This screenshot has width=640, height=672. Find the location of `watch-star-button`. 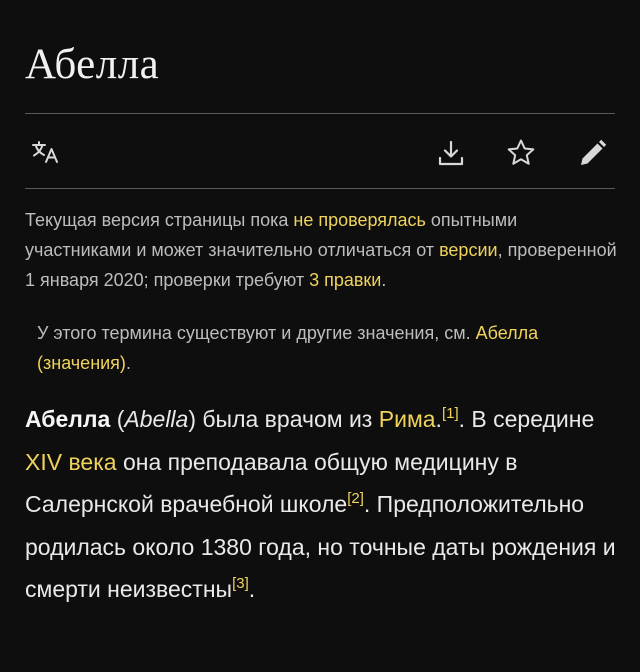

watch-star-button is located at coordinates (521, 153).